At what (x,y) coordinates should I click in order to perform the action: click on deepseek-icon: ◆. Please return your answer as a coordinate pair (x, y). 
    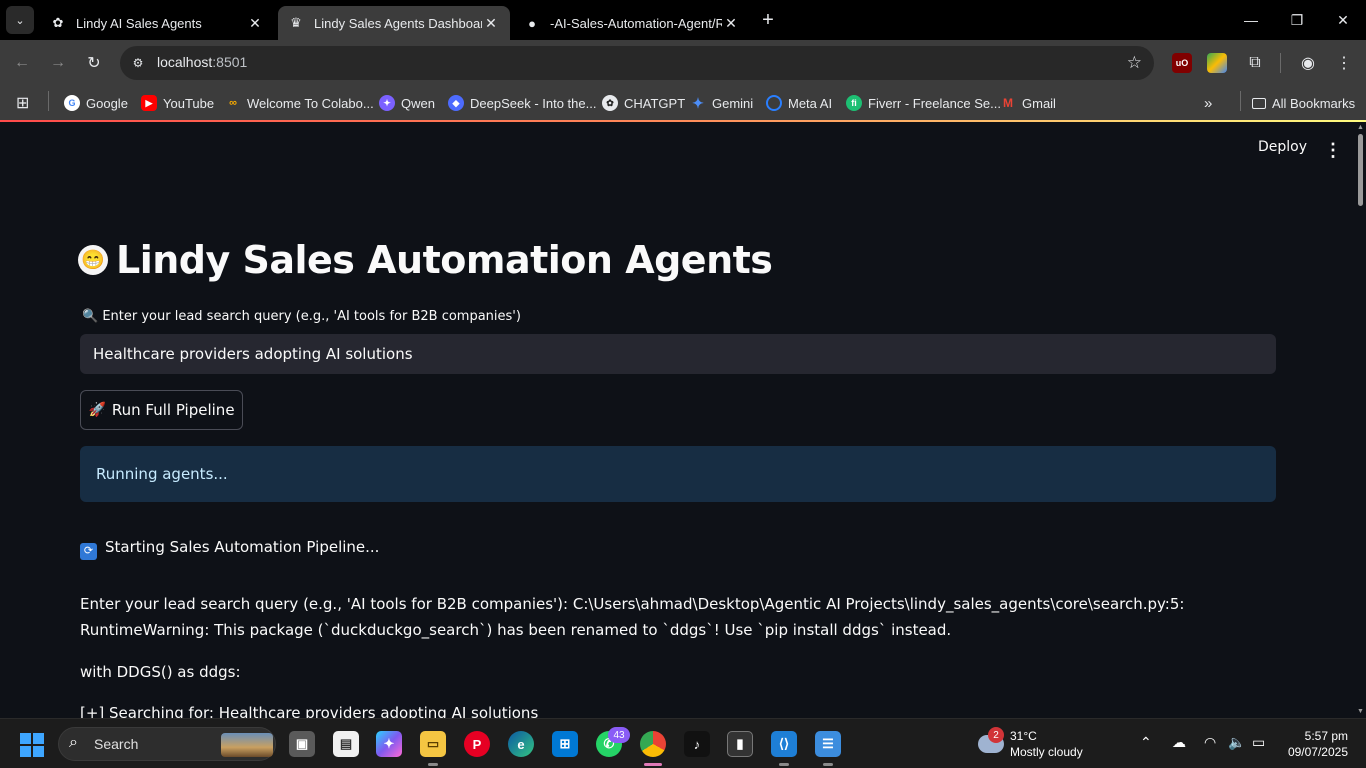
    Looking at the image, I should click on (456, 103).